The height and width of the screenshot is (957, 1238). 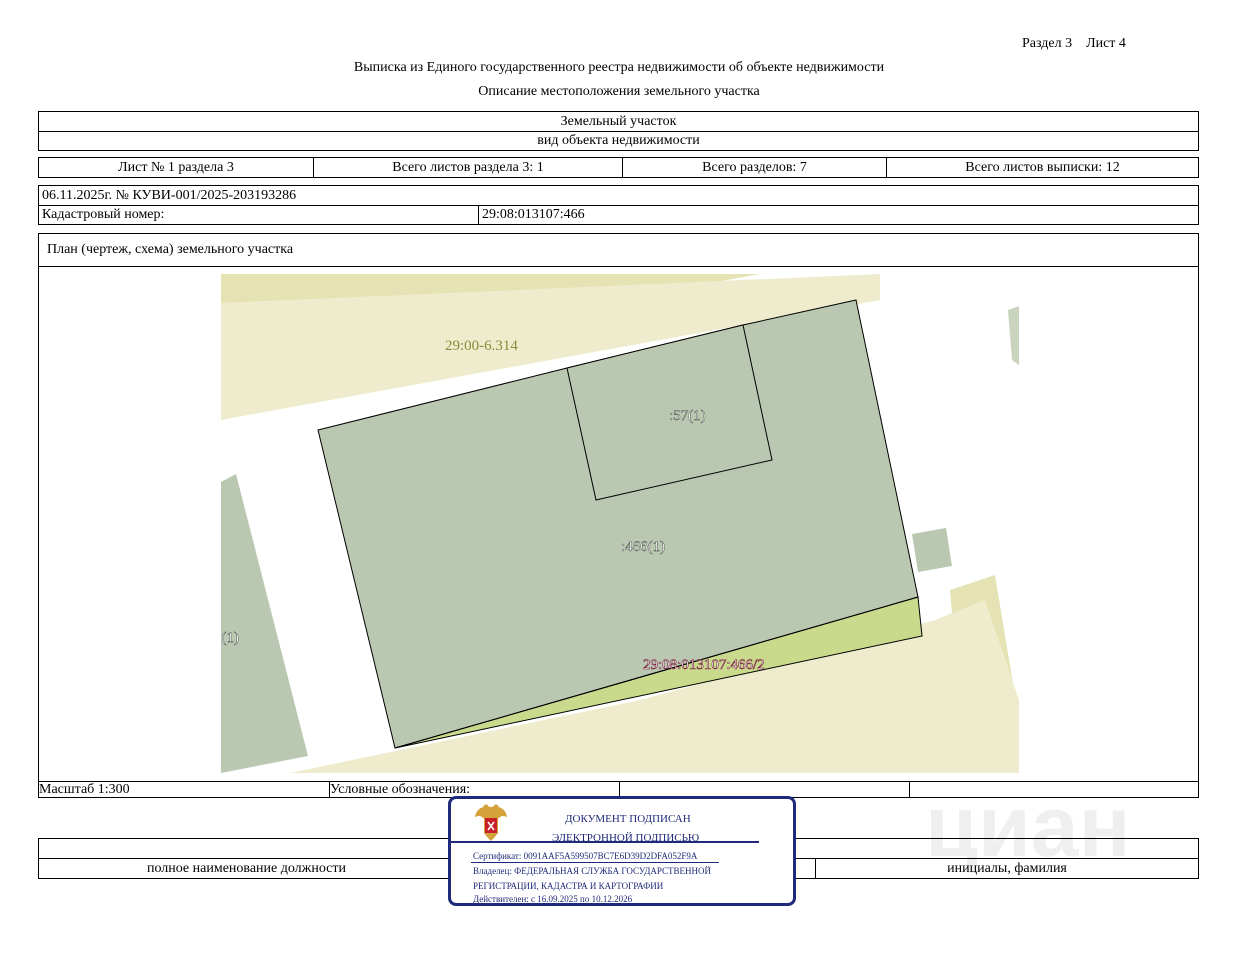 I want to click on total-sections-text: Всего разделов: 7, so click(x=754, y=167).